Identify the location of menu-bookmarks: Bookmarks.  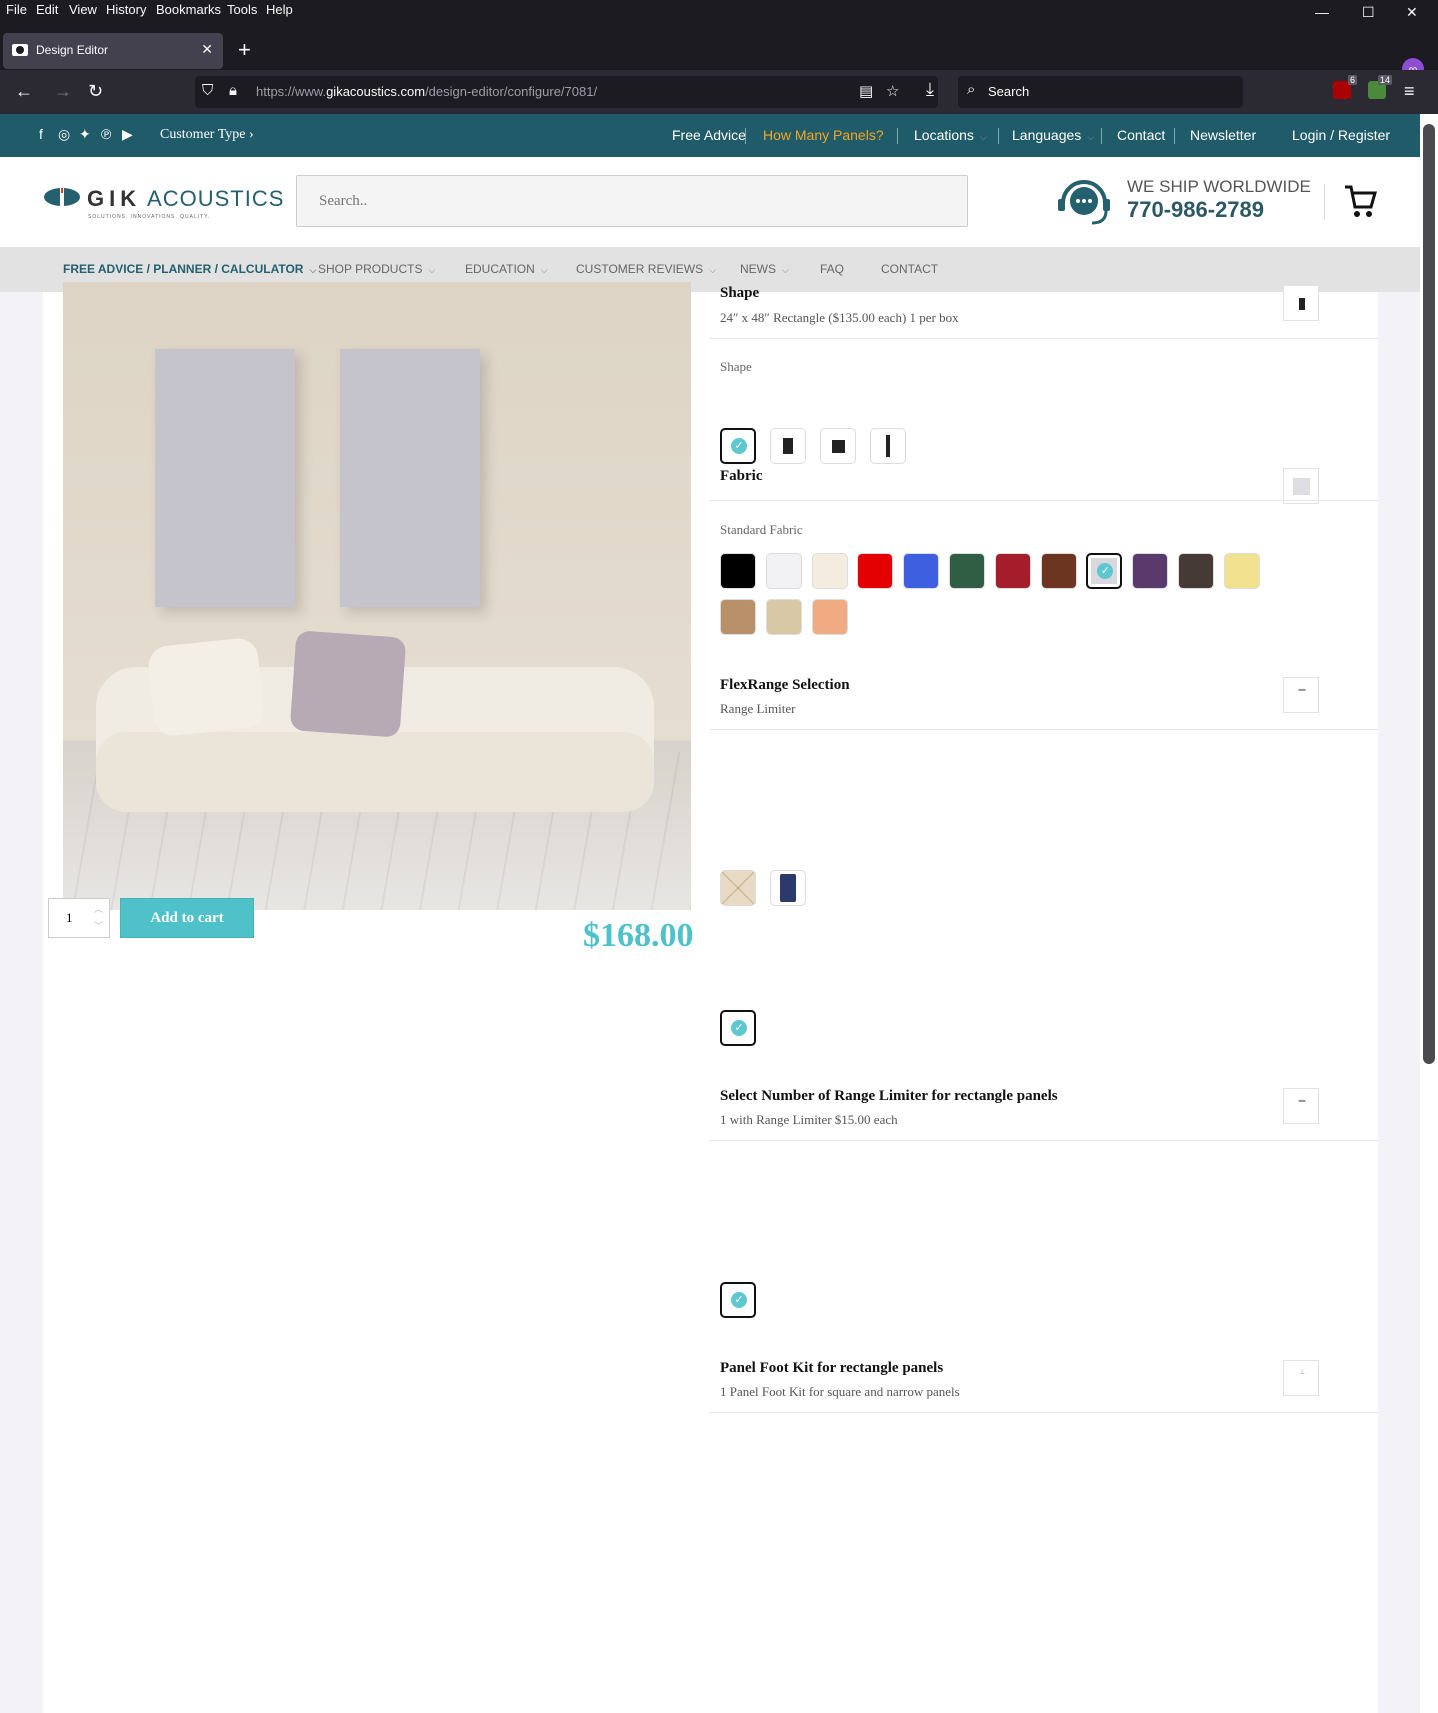
(188, 9).